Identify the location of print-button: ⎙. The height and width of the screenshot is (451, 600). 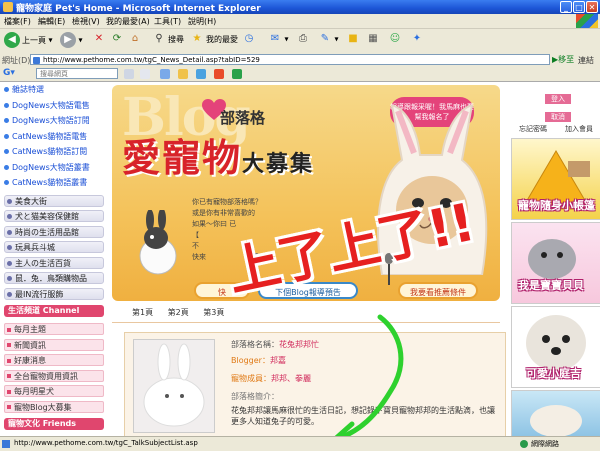
(303, 41).